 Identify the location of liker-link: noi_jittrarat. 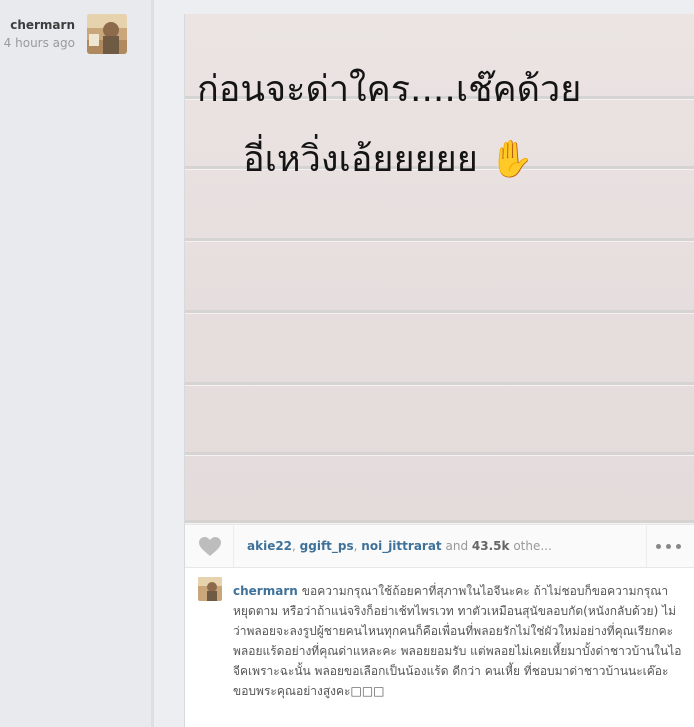
(401, 546).